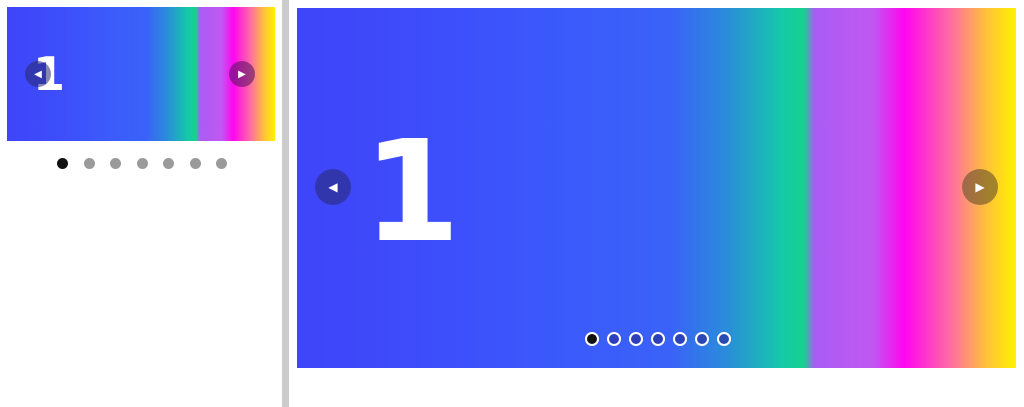 The width and height of the screenshot is (1024, 407). I want to click on main-pagination-dots, so click(658, 339).